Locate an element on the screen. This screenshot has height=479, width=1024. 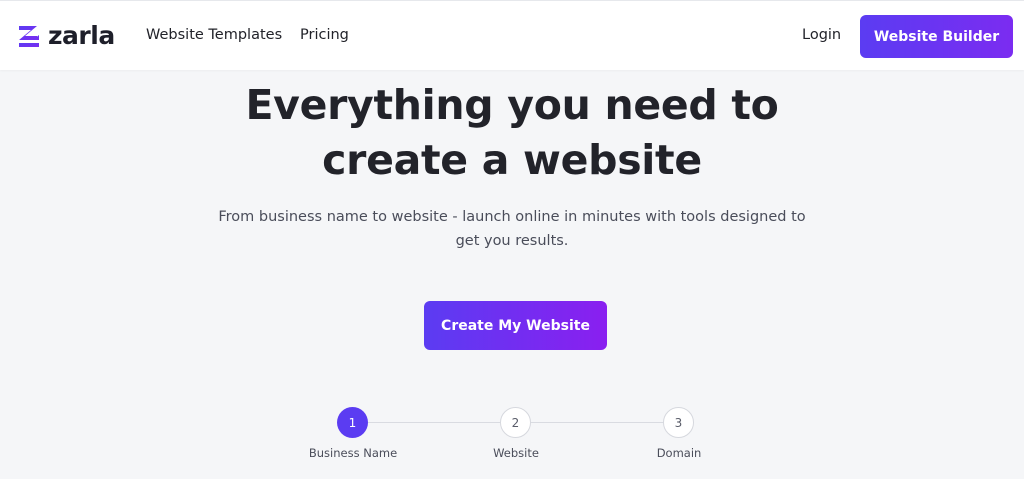
hero-title-line-2: create a website is located at coordinates (512, 160).